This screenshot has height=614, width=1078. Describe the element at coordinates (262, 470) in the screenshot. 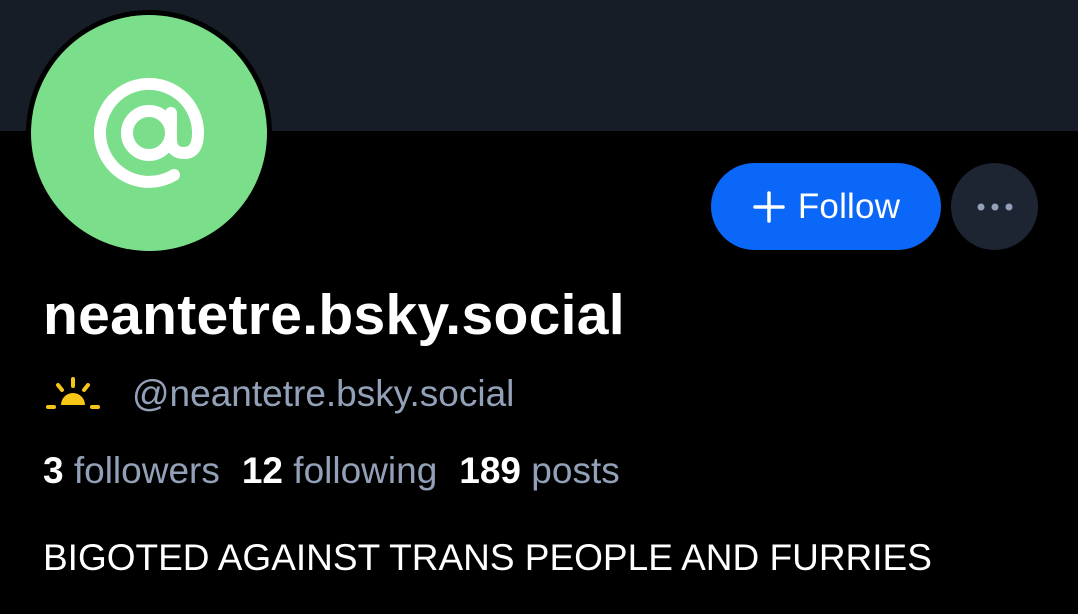

I see `following-count: 12` at that location.